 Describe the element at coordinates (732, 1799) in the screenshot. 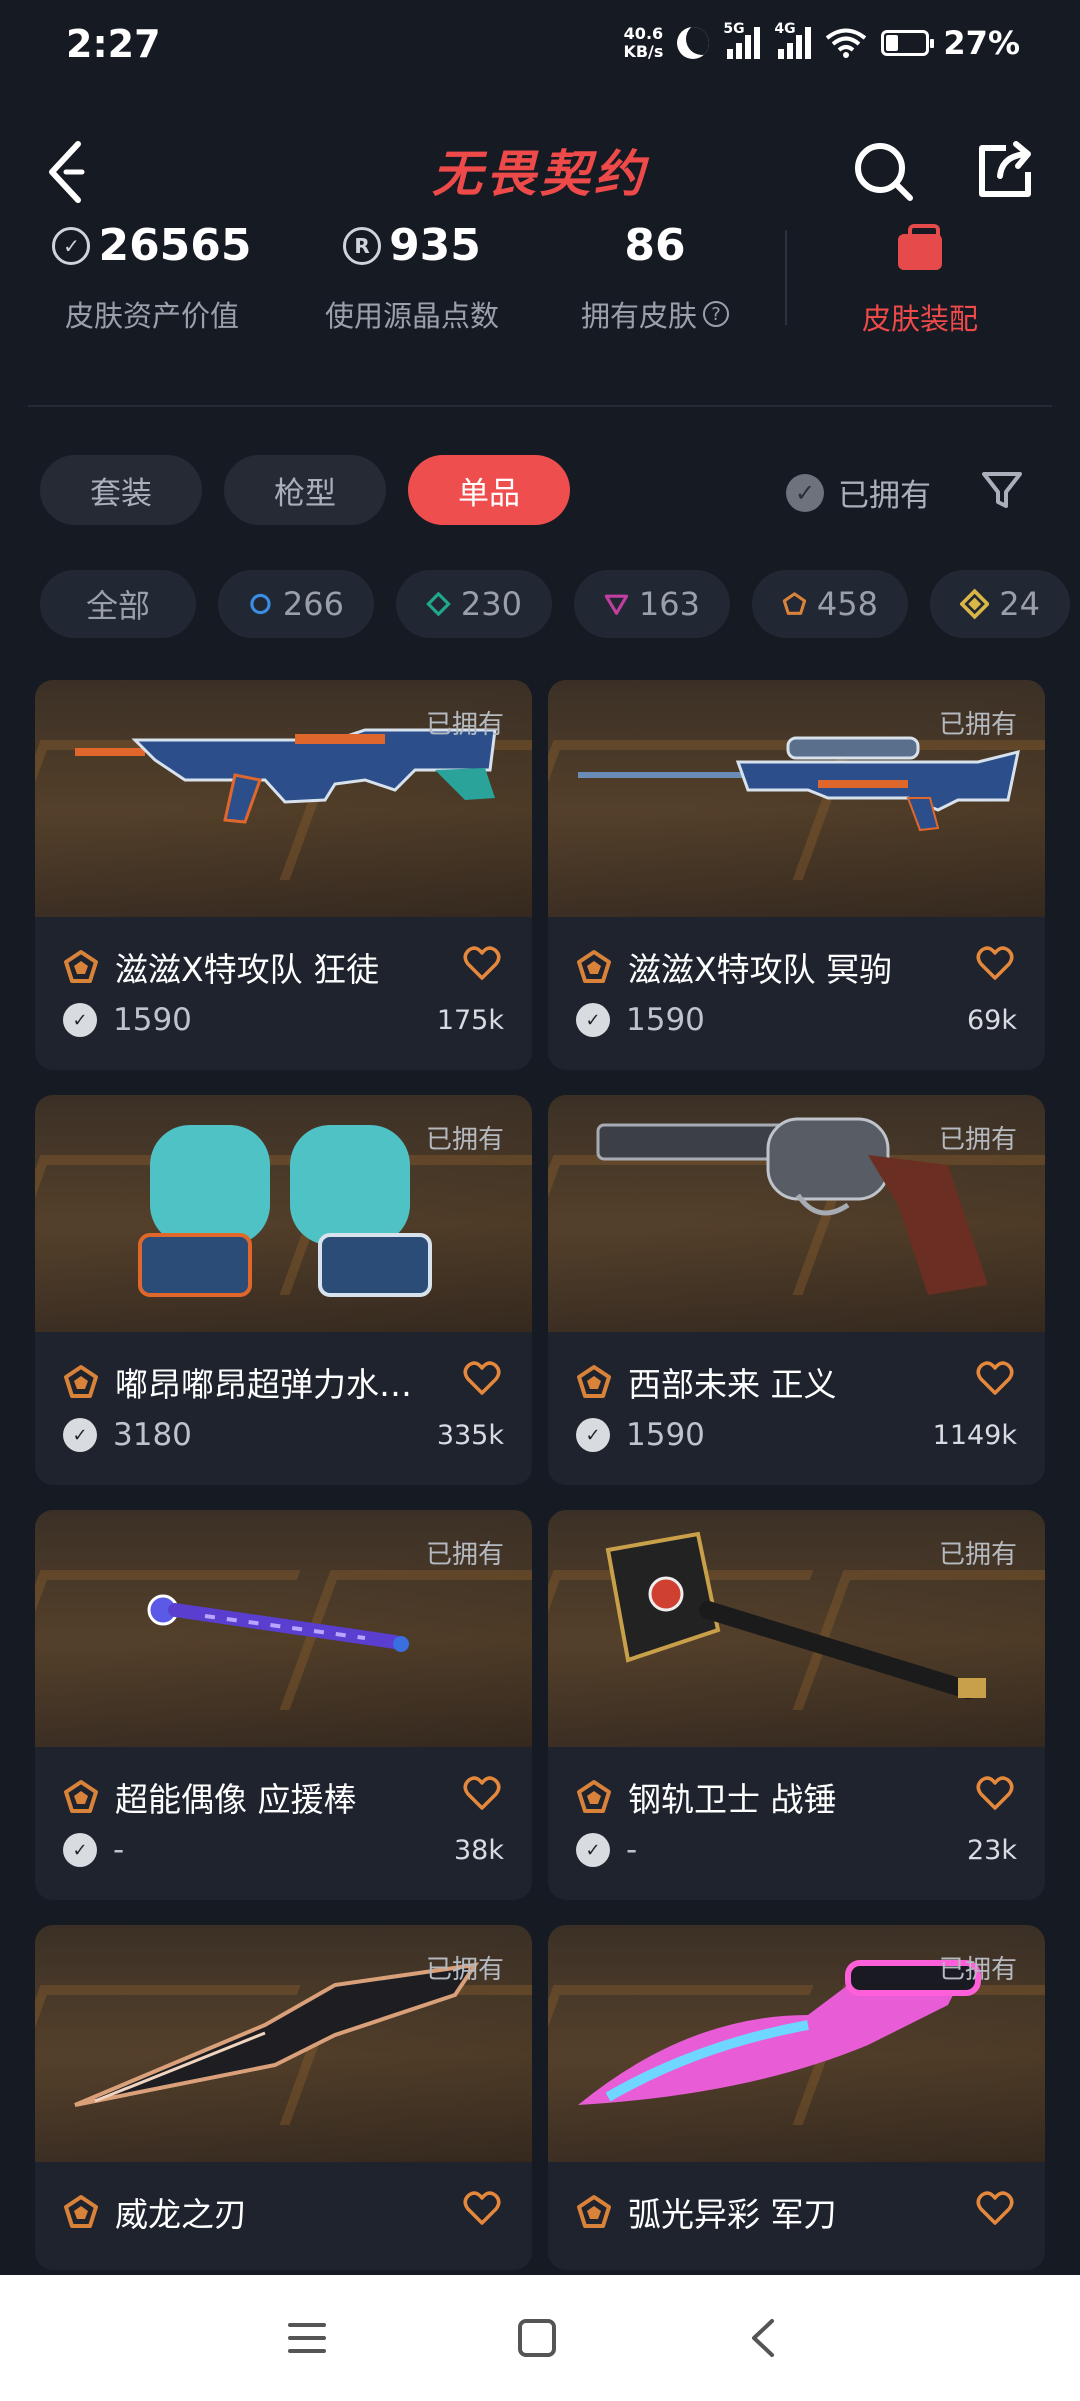

I see `skin-name-text: 钢轨卫士 战锤` at that location.